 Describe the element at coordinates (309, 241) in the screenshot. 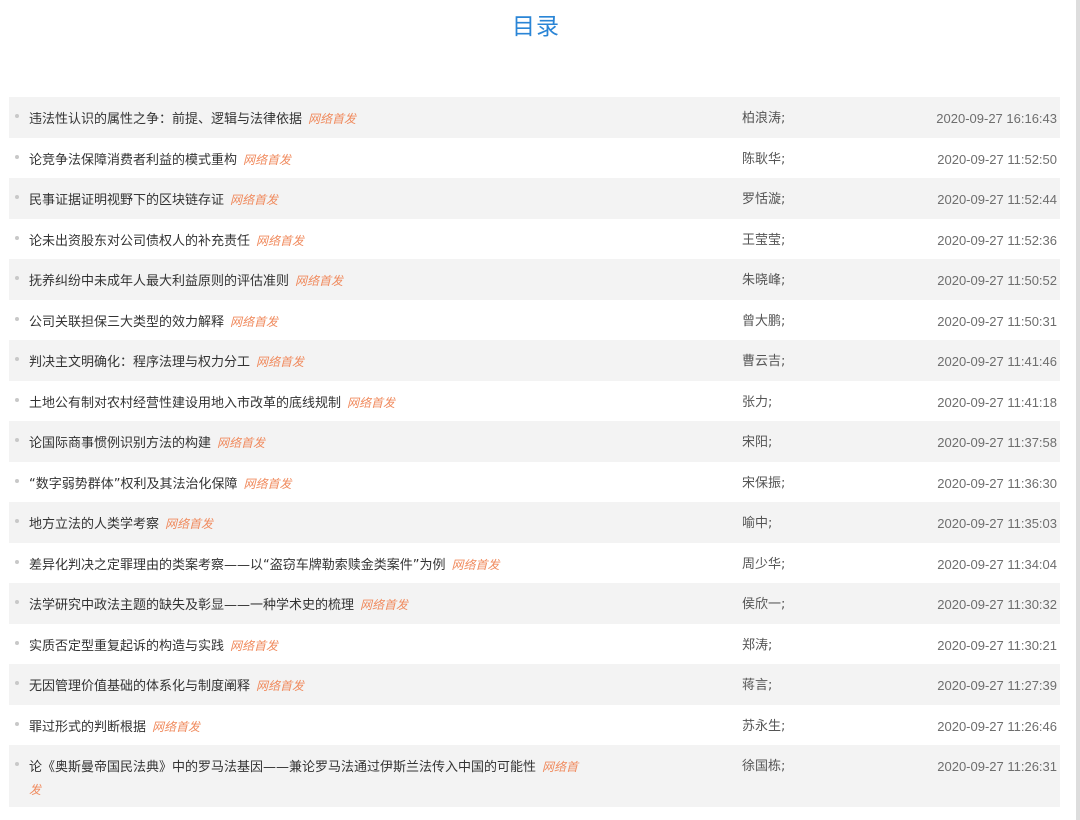

I see `article-title-link: 论未出资股东对公司债权人的补充责任 网络首发` at that location.